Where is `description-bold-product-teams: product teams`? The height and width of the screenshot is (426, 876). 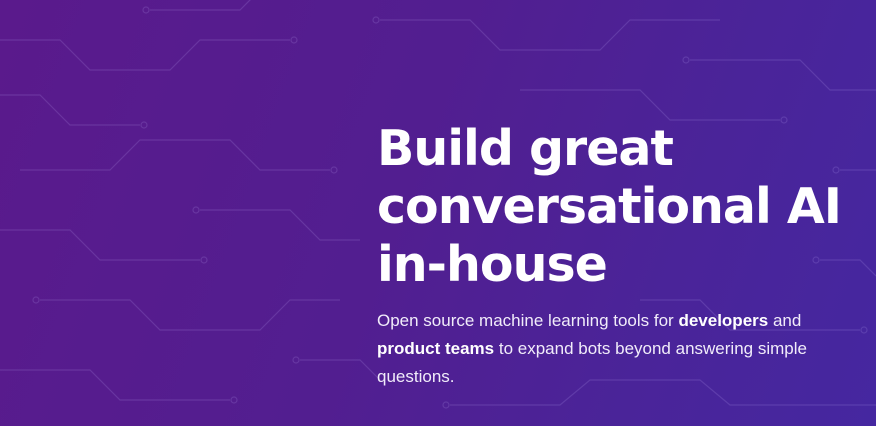 description-bold-product-teams: product teams is located at coordinates (436, 348).